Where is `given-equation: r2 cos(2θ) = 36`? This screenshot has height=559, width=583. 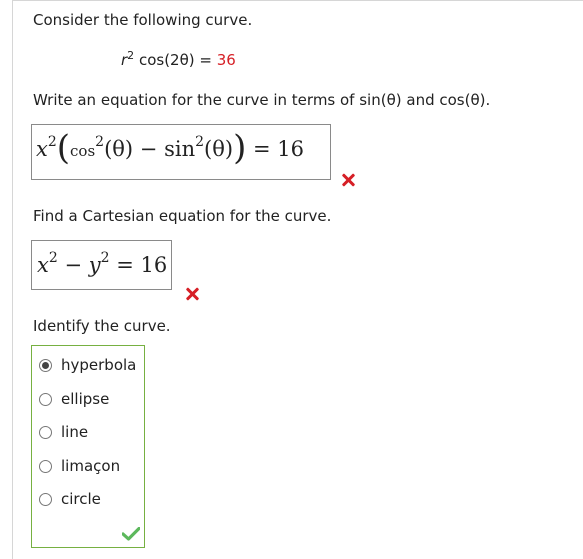 given-equation: r2 cos(2θ) = 36 is located at coordinates (178, 59).